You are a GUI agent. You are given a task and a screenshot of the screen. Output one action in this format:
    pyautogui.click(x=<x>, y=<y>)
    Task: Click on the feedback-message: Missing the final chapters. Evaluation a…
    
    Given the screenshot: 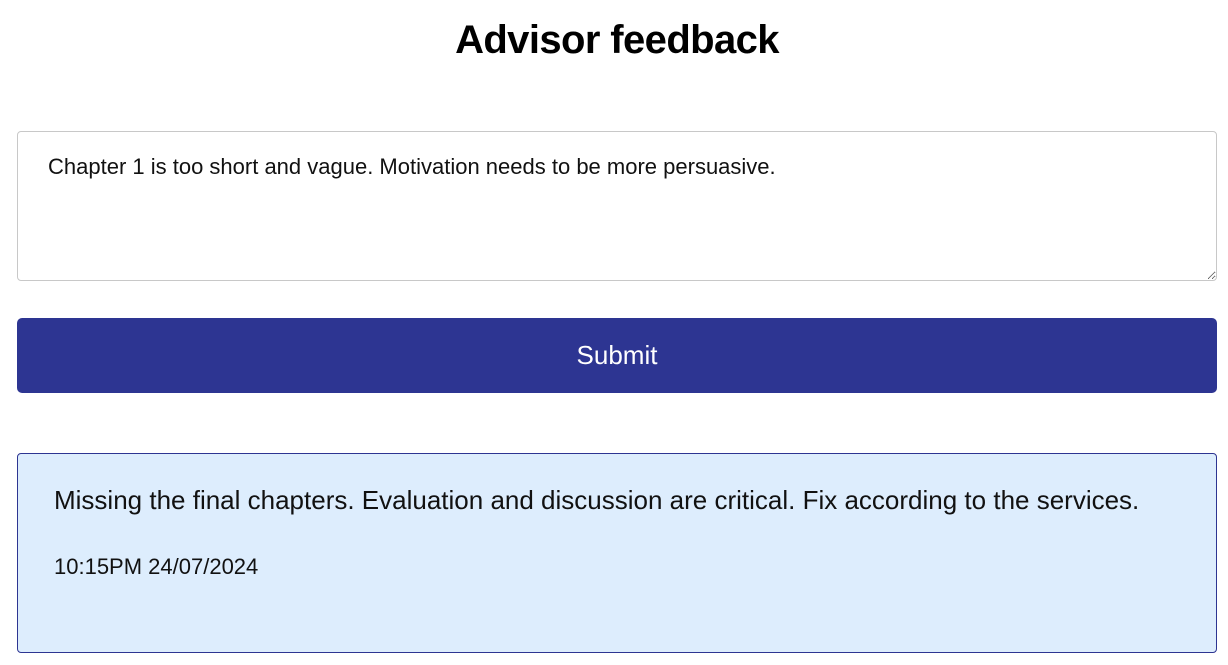 What is the action you would take?
    pyautogui.click(x=597, y=500)
    